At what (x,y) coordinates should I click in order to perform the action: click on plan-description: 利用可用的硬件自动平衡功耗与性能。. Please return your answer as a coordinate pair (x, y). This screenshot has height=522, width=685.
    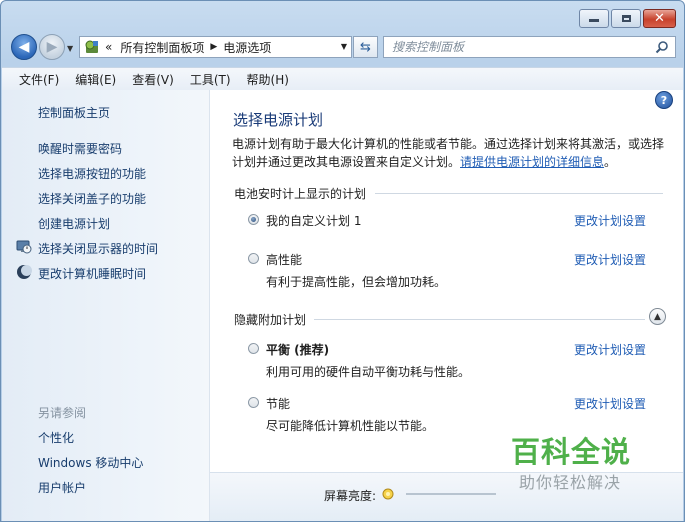
    Looking at the image, I should click on (368, 372).